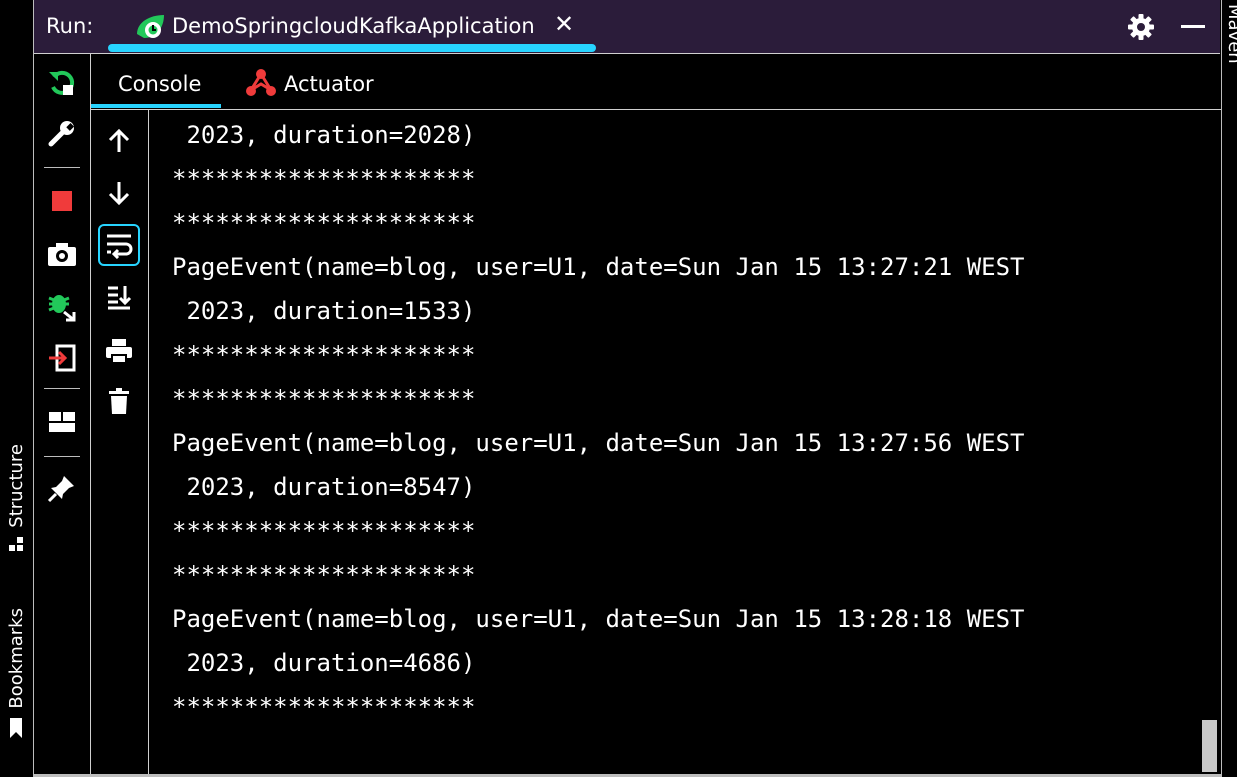  I want to click on close-icon: ✕, so click(564, 24).